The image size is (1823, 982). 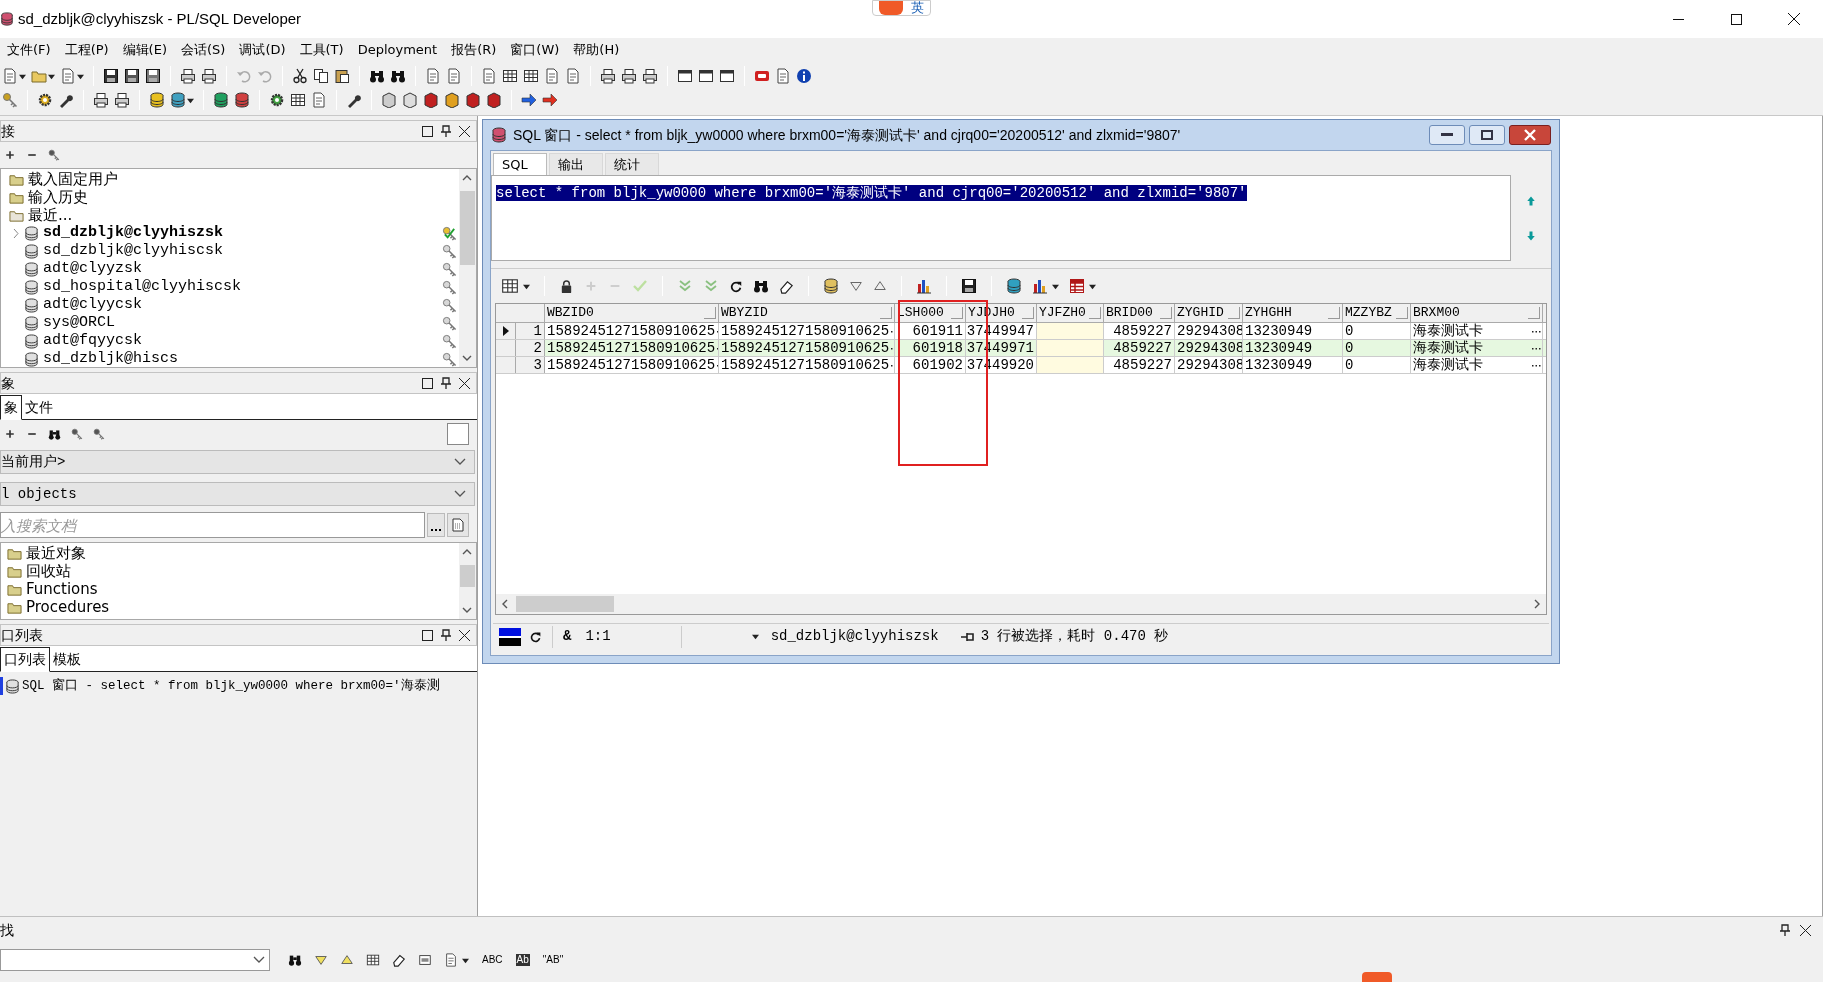 I want to click on eraser-icon, so click(x=399, y=960).